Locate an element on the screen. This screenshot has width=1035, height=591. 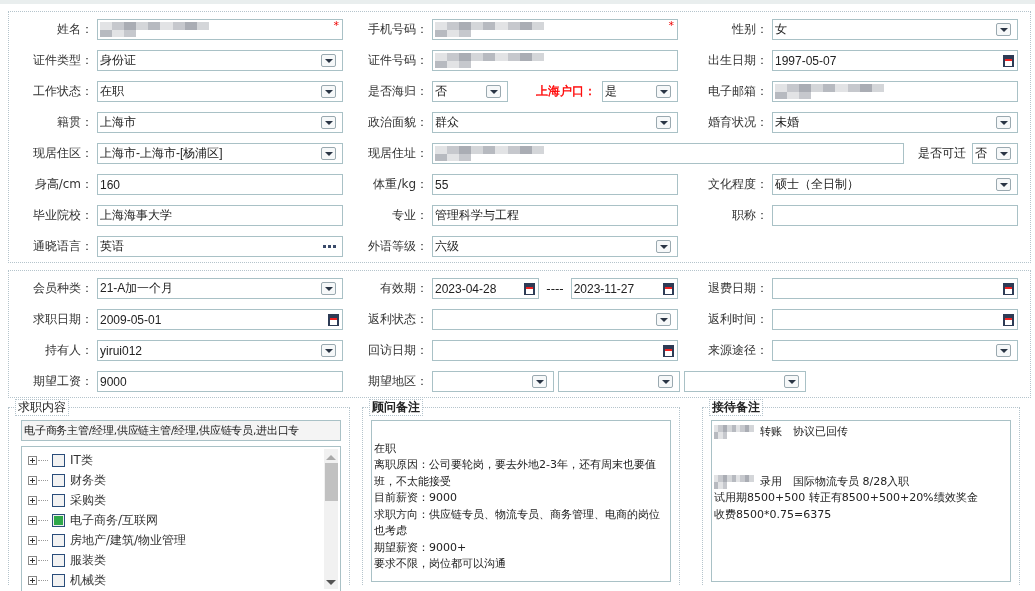
input-field: 电子商务主管/经理,供应链主管/经理,供应链专员,进出口专 is located at coordinates (181, 430).